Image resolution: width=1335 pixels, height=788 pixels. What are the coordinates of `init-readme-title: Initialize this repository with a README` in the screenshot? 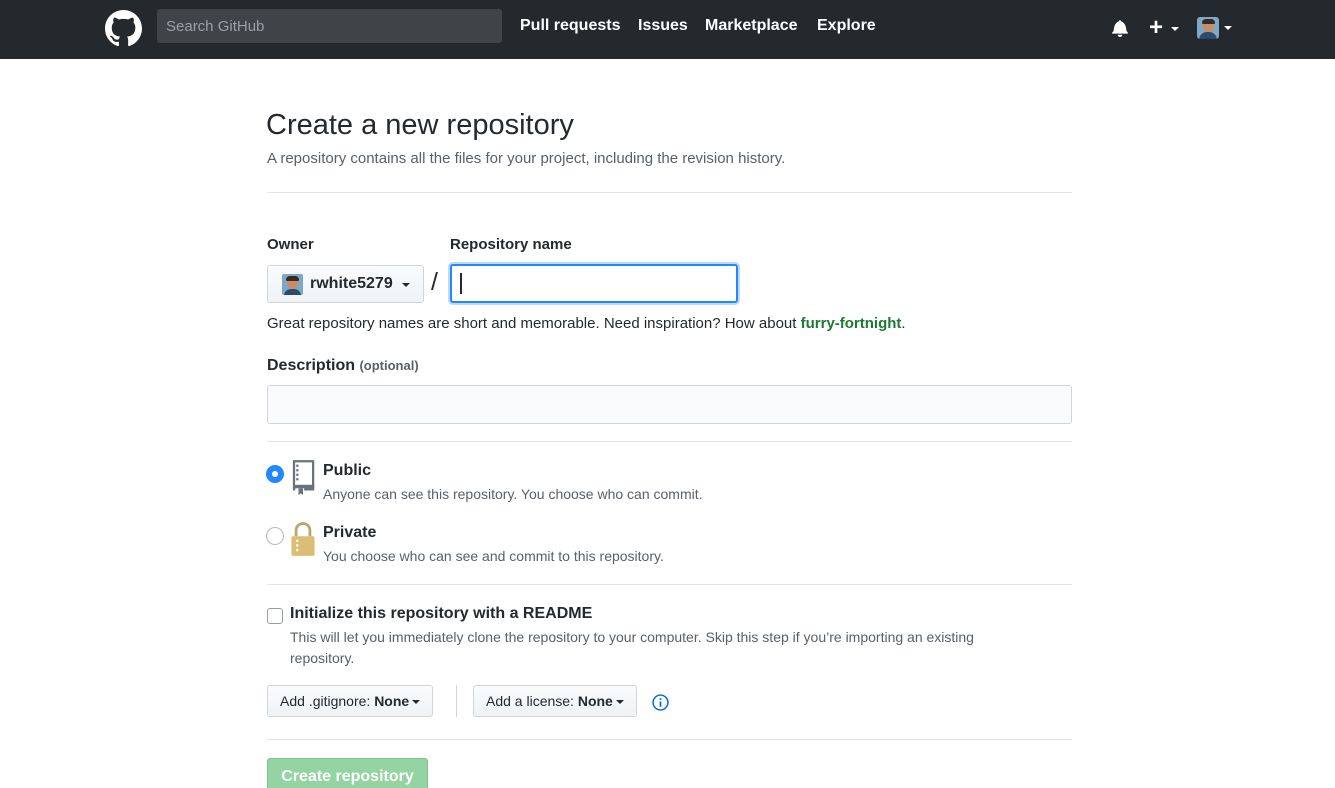 It's located at (441, 614).